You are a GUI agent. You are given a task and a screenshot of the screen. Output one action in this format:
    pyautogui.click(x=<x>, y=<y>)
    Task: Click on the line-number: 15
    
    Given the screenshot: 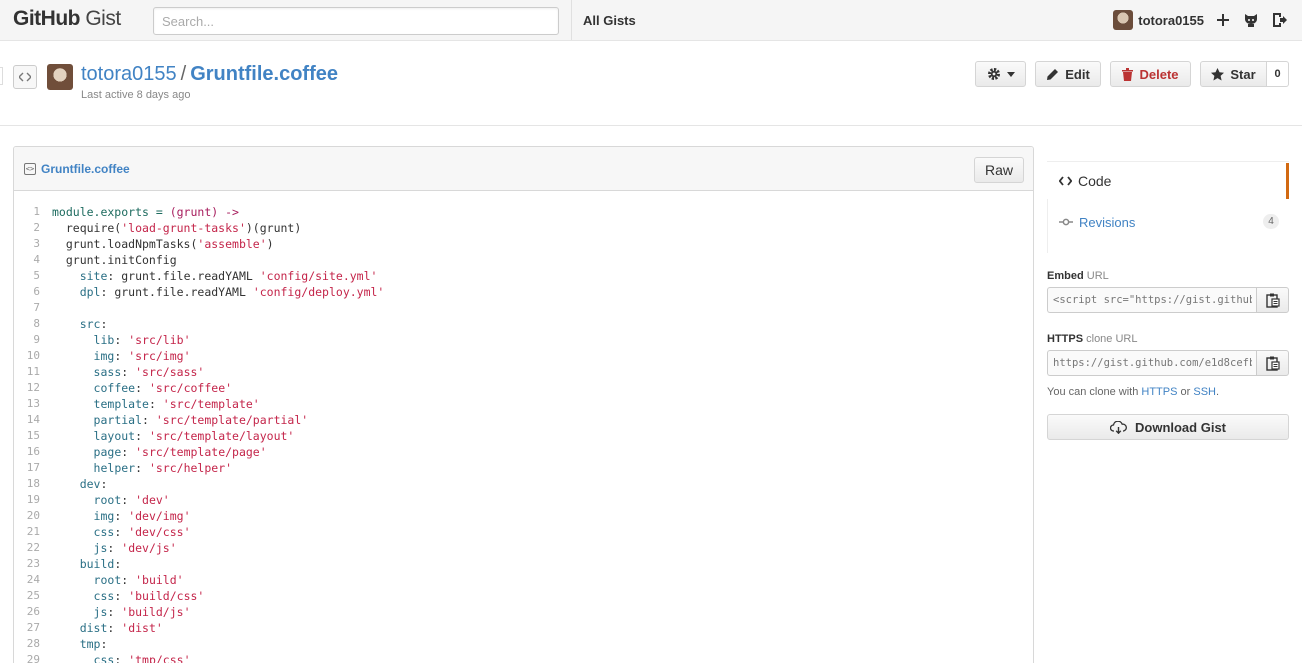 What is the action you would take?
    pyautogui.click(x=31, y=436)
    